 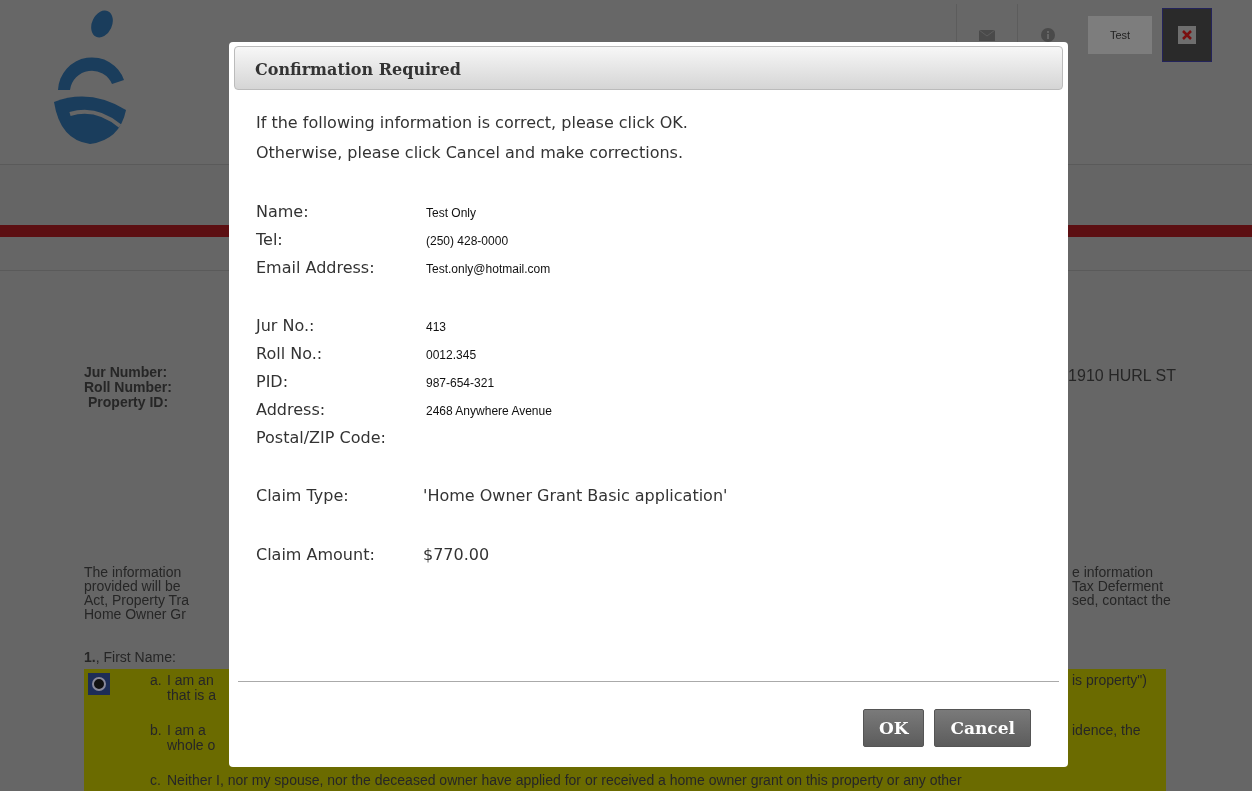 I want to click on intro-text: Otherwise, please click Cancel and make corrections., so click(x=470, y=153).